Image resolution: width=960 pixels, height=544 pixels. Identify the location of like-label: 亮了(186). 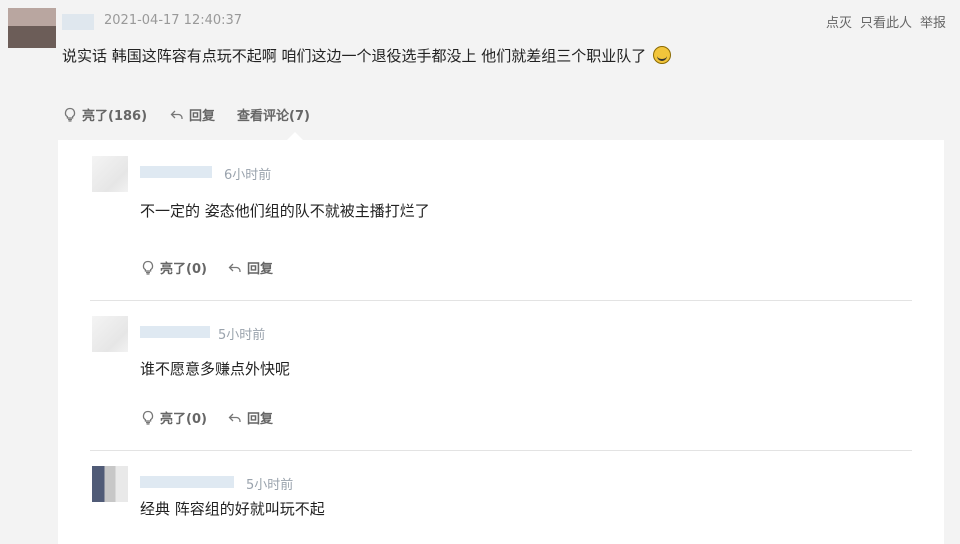
(115, 116).